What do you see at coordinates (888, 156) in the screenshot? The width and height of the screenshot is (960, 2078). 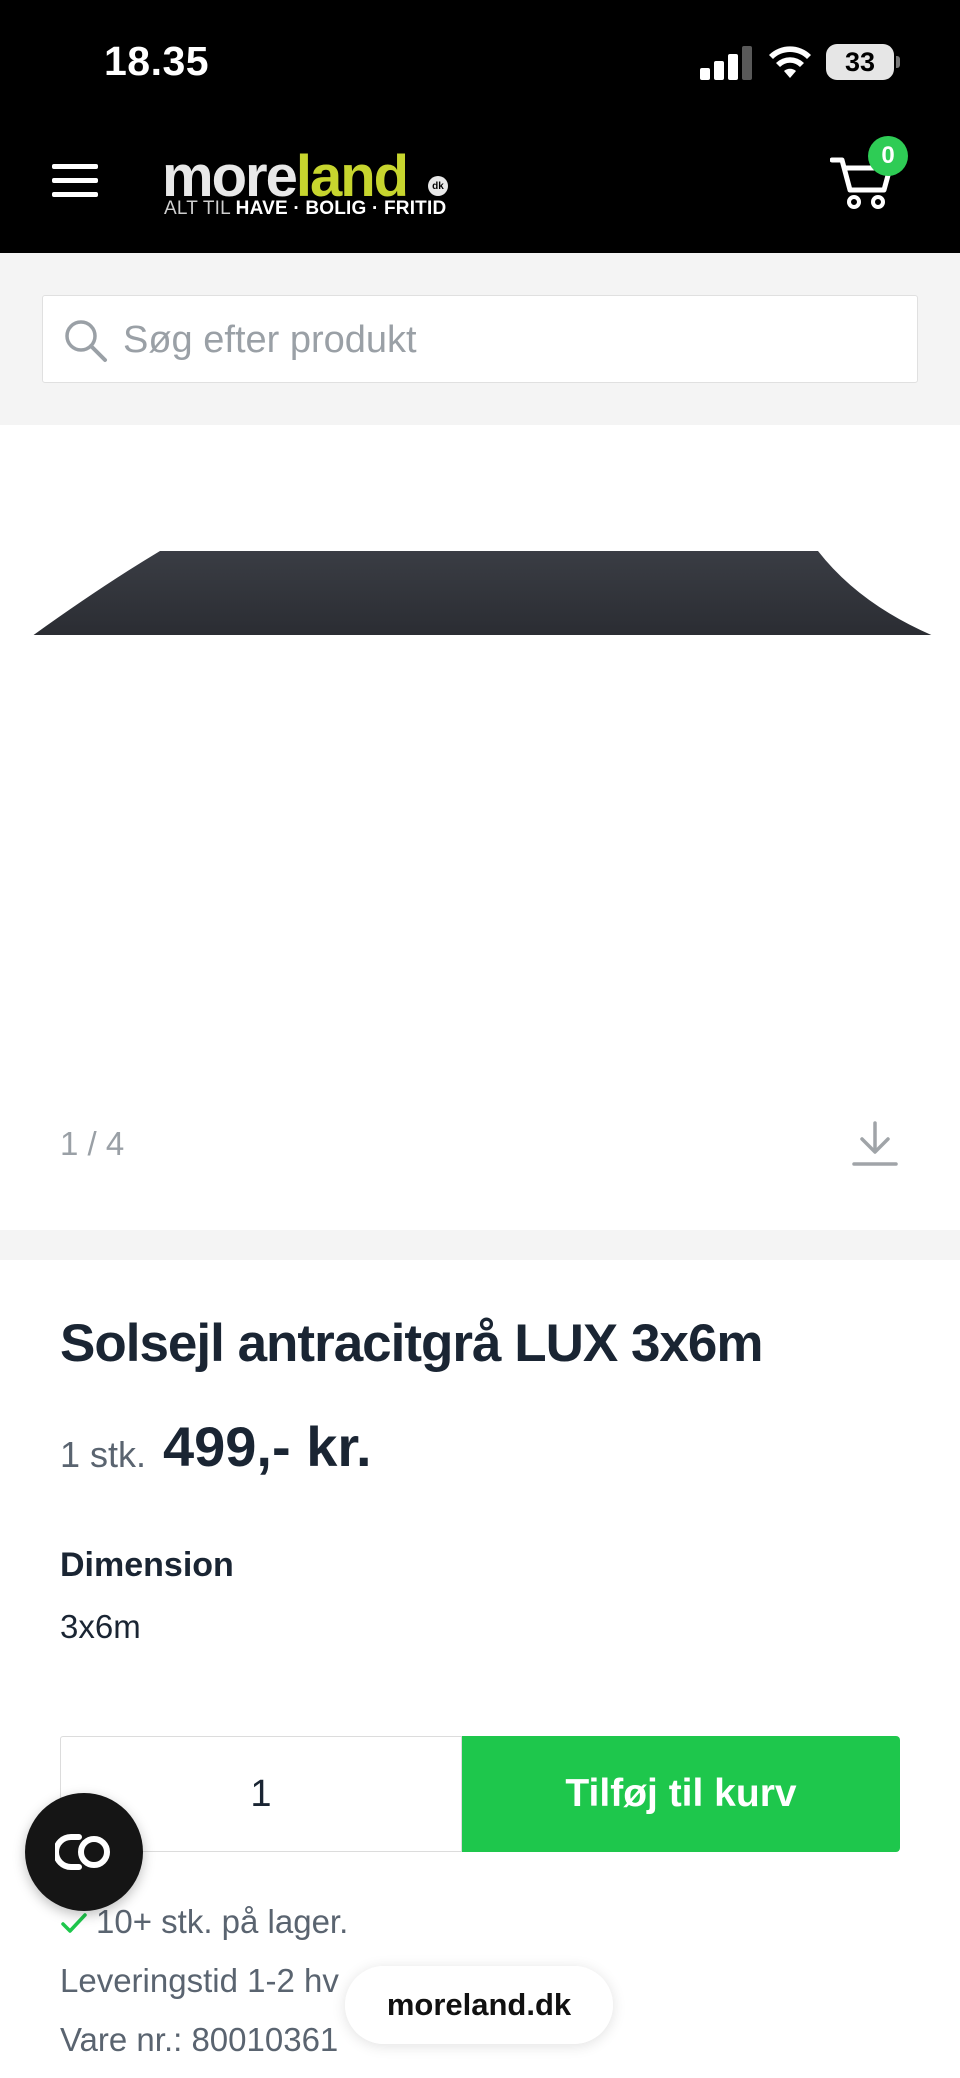 I see `cart-count-badge: 0` at bounding box center [888, 156].